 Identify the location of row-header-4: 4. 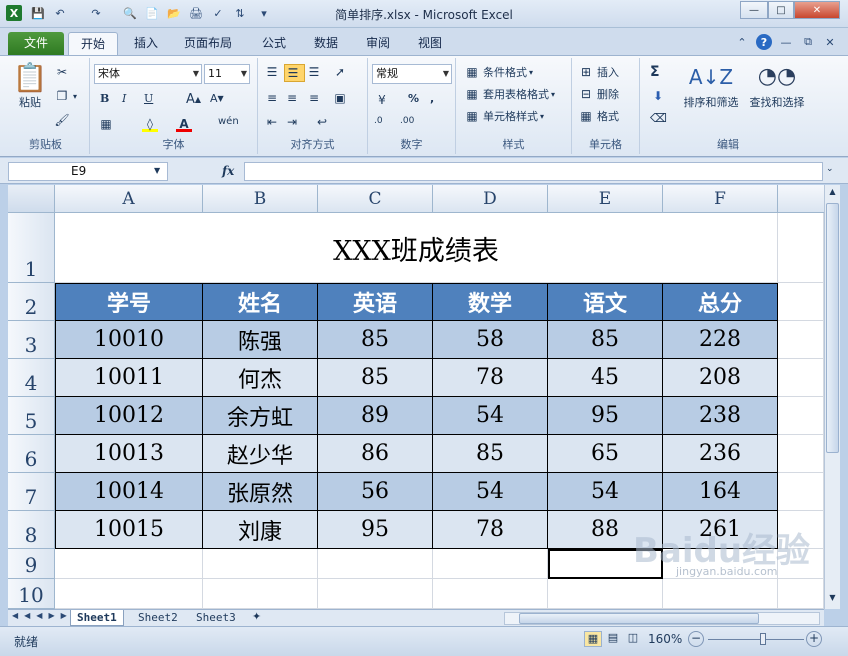
(31, 378).